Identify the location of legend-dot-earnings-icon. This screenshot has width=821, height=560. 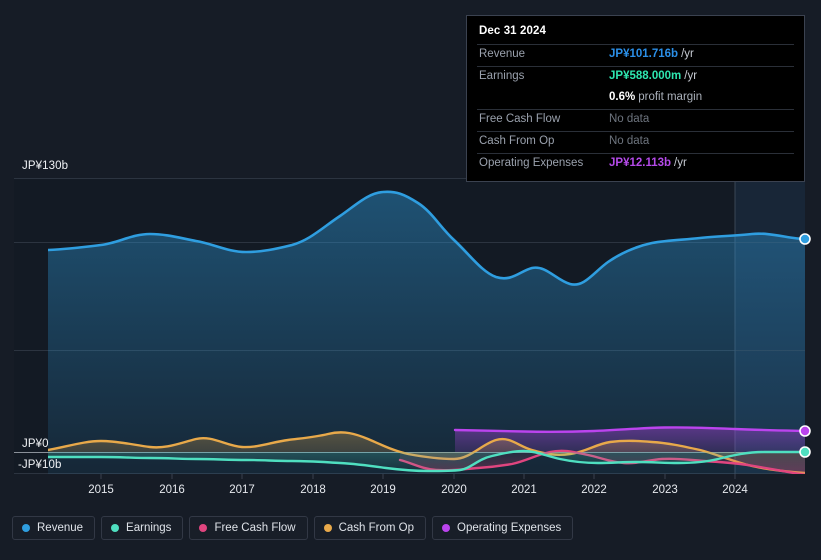
(115, 528).